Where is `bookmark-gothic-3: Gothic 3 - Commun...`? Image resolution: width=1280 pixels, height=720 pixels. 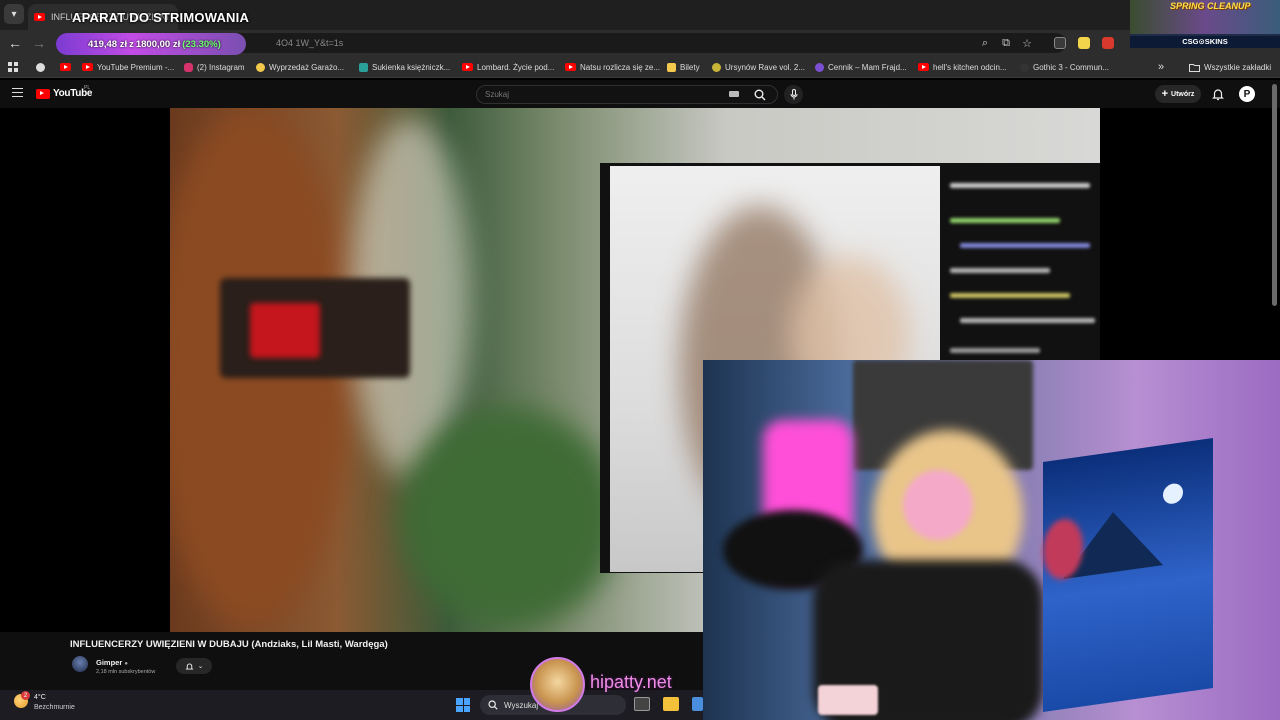 bookmark-gothic-3: Gothic 3 - Commun... is located at coordinates (1064, 67).